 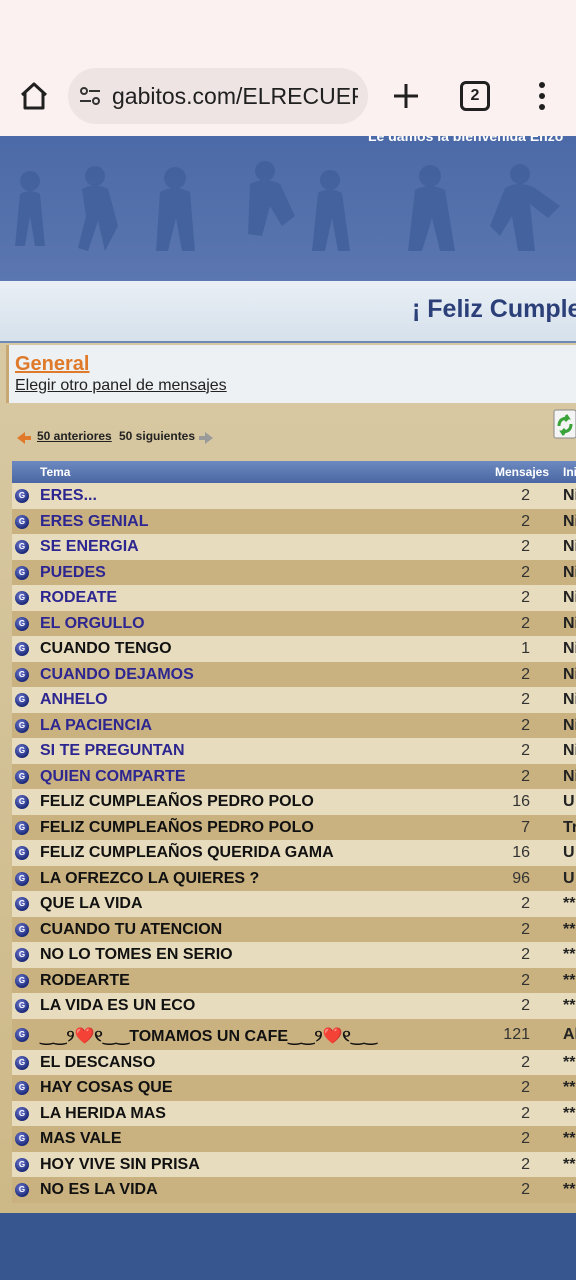 I want to click on table-row: G FELIZ CUMPLEAÑOS PEDRO POLO 16 U, so click(x=294, y=802).